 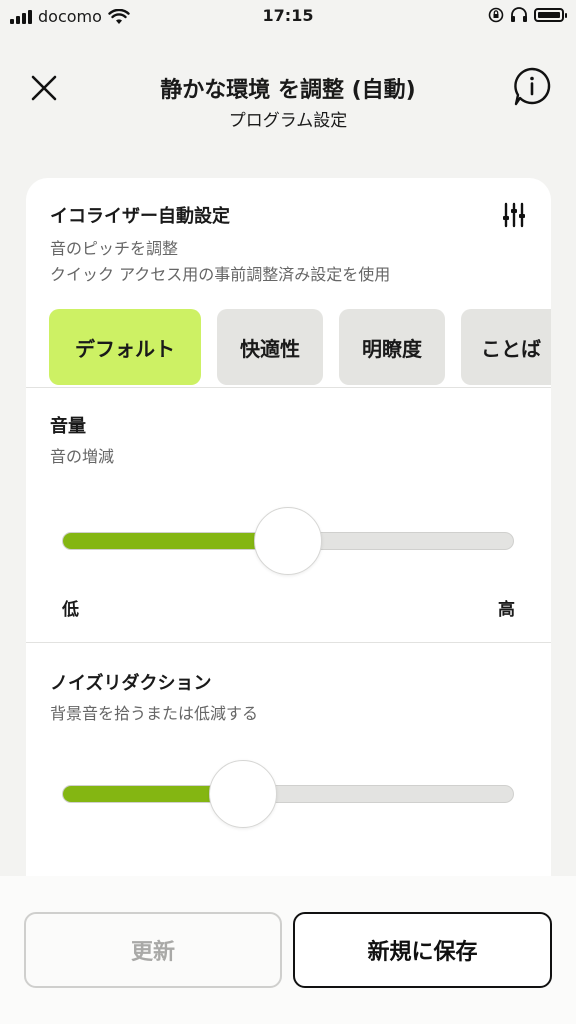 What do you see at coordinates (220, 274) in the screenshot?
I see `equalizer-description-2: クイック アクセス用の事前調整済み設定を使用` at bounding box center [220, 274].